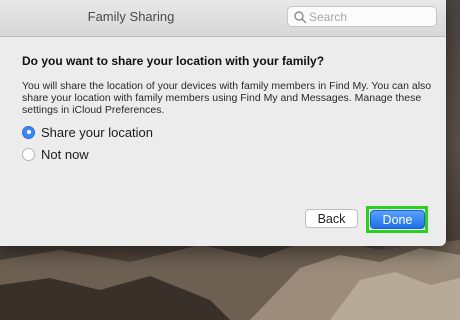 This screenshot has height=320, width=460. I want to click on search-field: Search, so click(362, 16).